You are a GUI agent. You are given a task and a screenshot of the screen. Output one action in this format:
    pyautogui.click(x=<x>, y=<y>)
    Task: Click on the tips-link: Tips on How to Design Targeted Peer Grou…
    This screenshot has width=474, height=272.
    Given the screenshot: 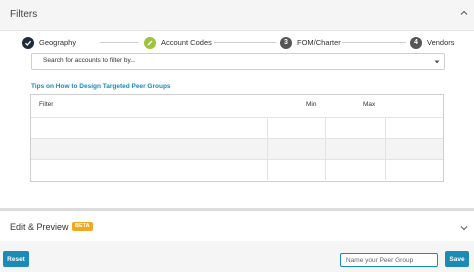 What is the action you would take?
    pyautogui.click(x=101, y=86)
    